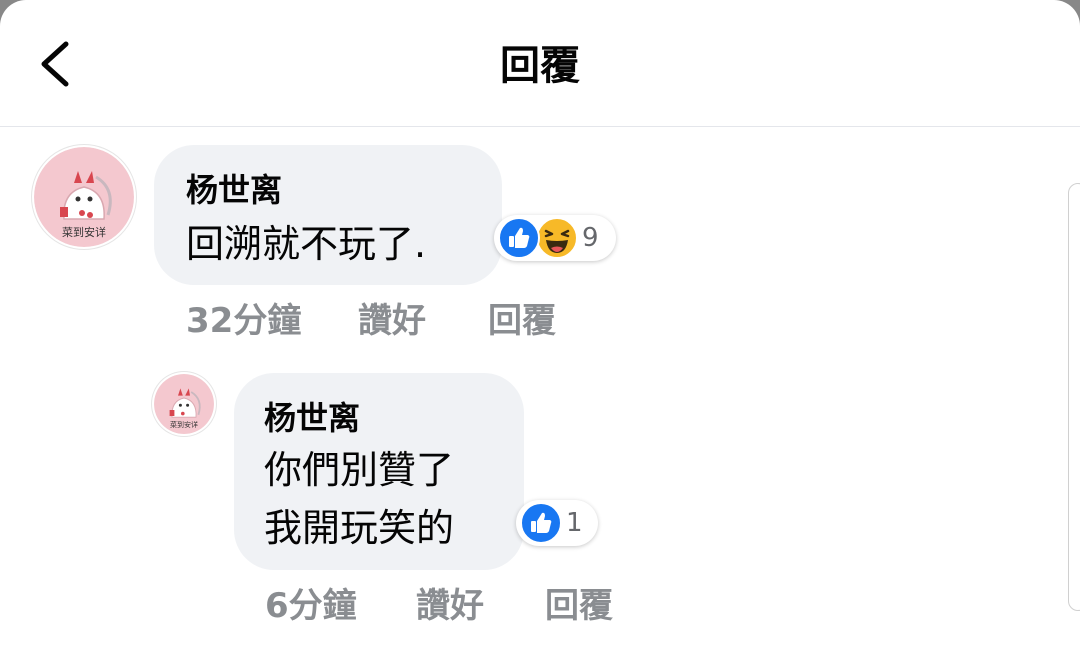 This screenshot has width=1080, height=647. I want to click on reaction-count: 1, so click(574, 523).